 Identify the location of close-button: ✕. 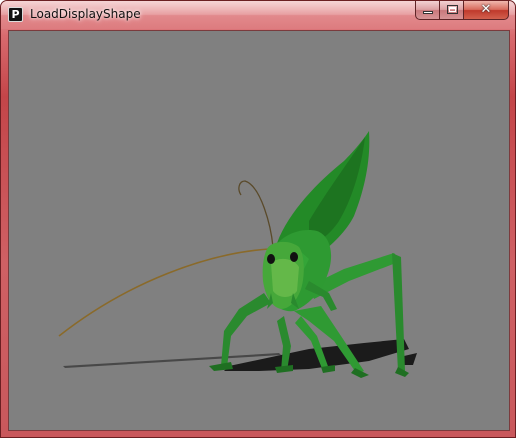
(486, 10).